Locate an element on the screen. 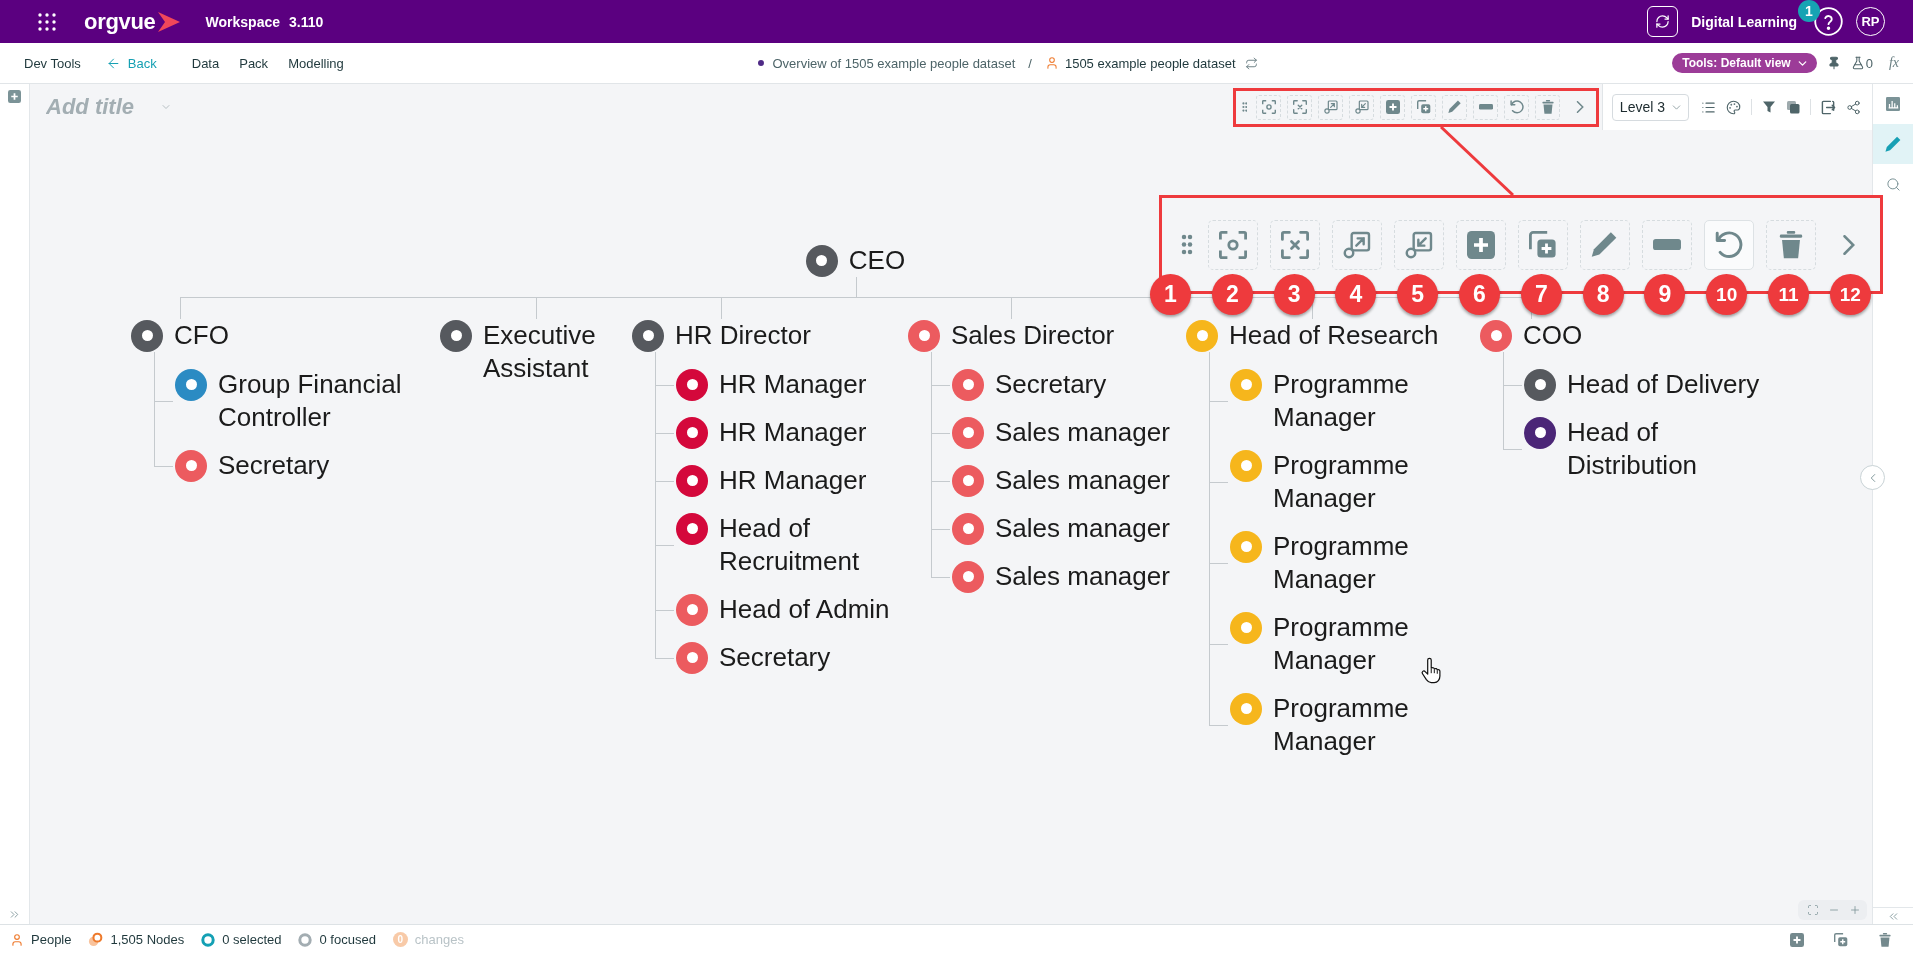 The height and width of the screenshot is (954, 1913). help-icon is located at coordinates (1828, 21).